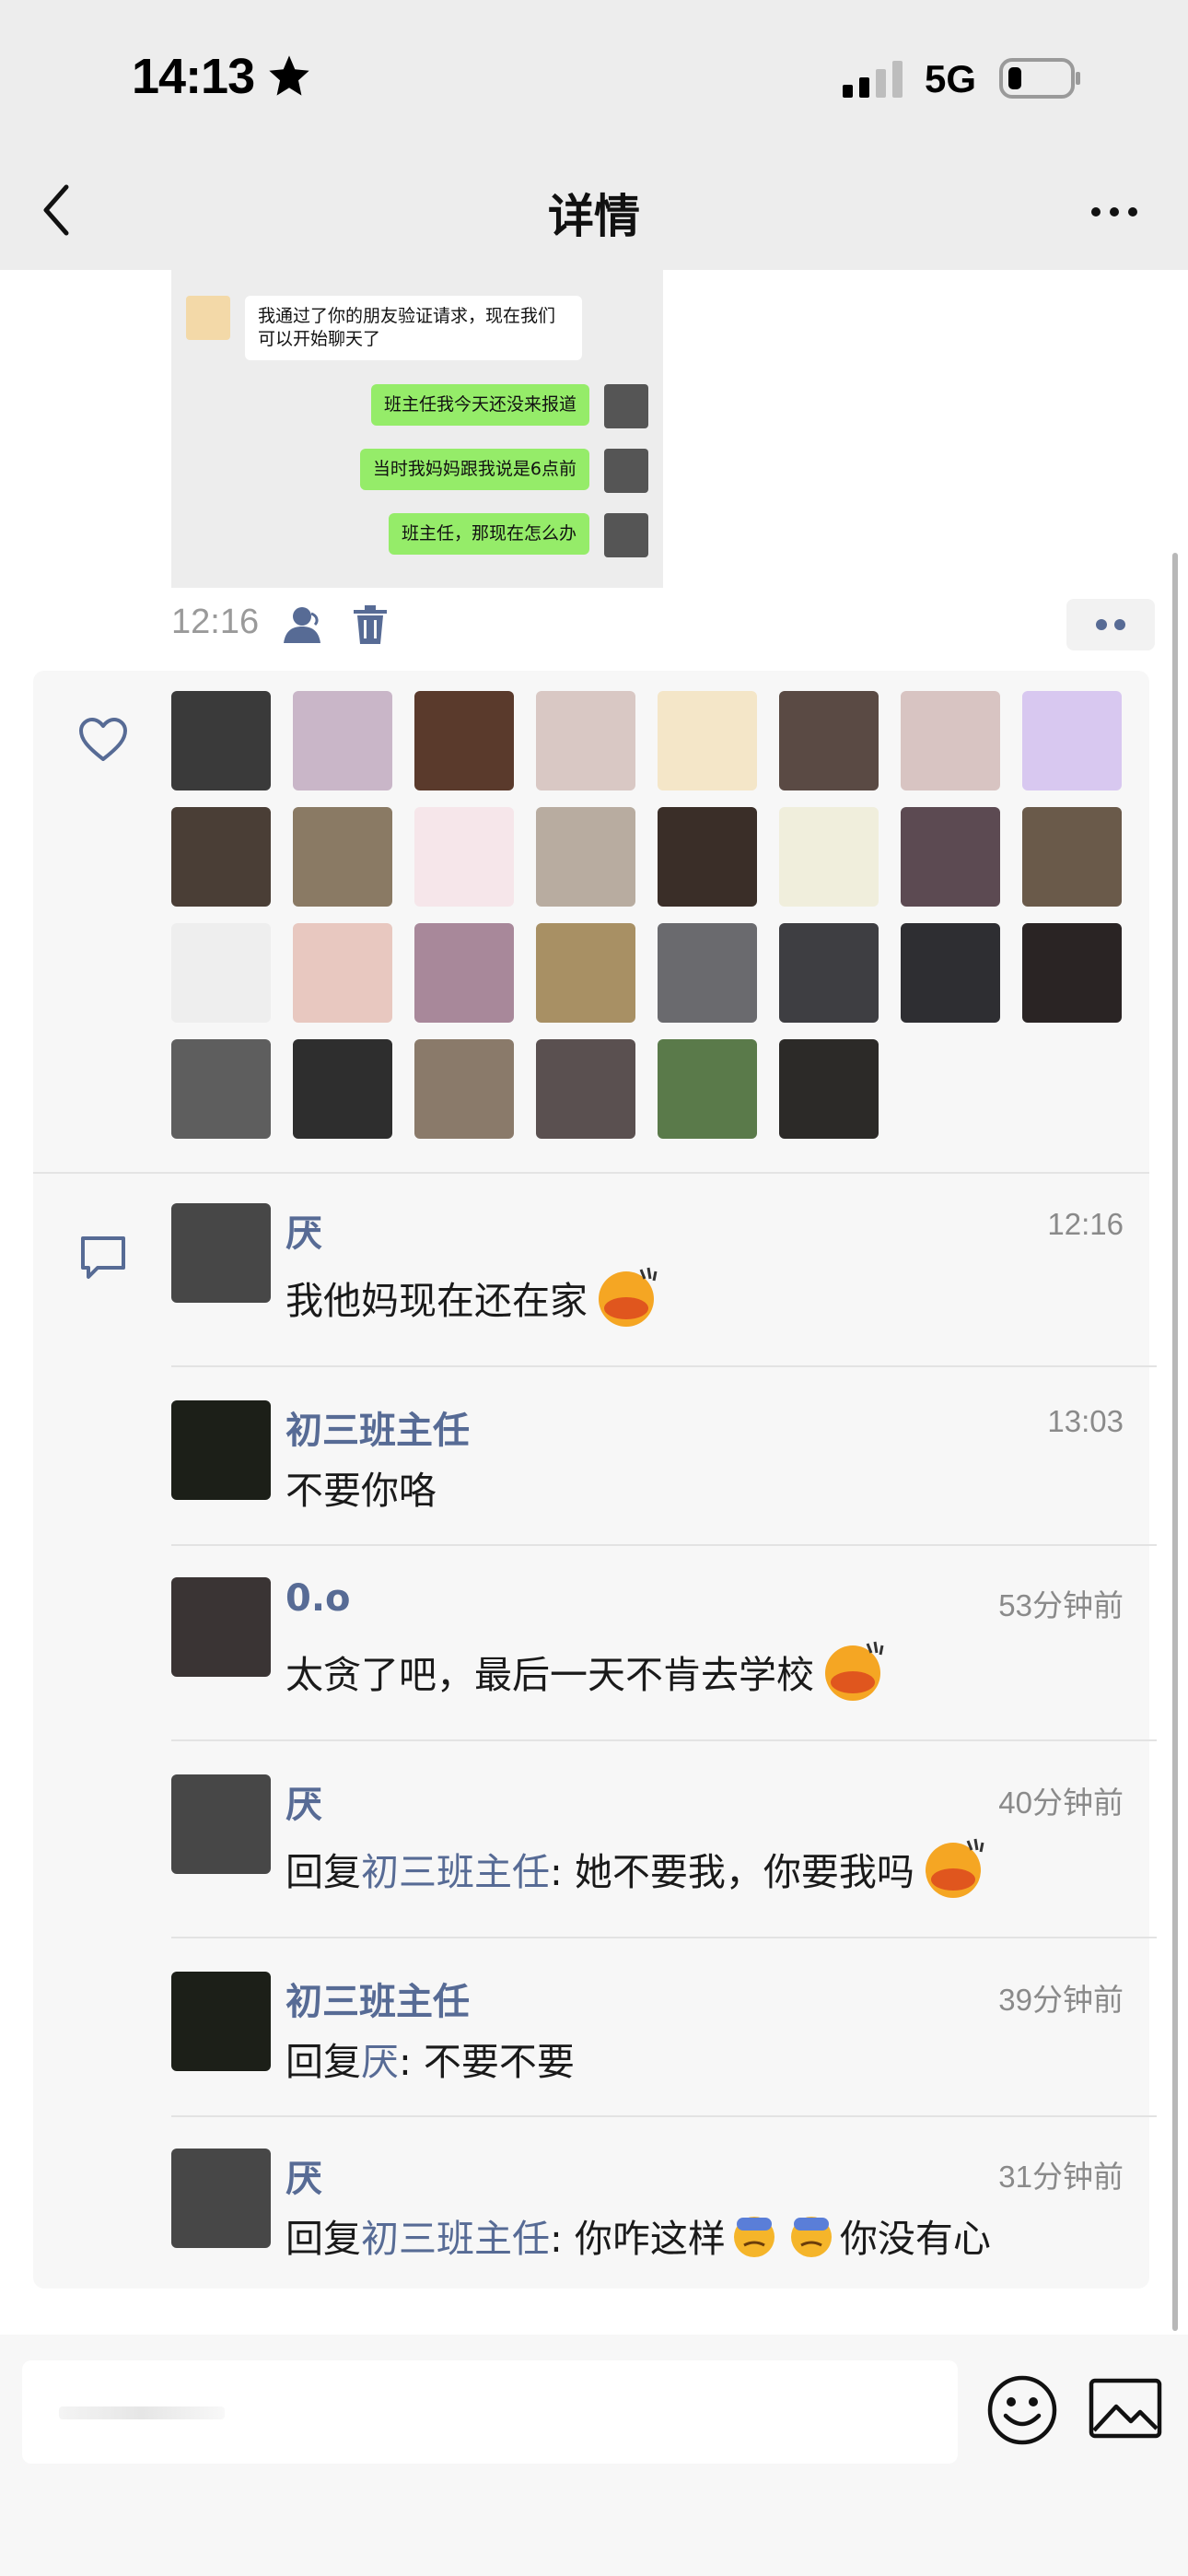 The image size is (1188, 2576). I want to click on pouting-emoji-icon, so click(628, 1297).